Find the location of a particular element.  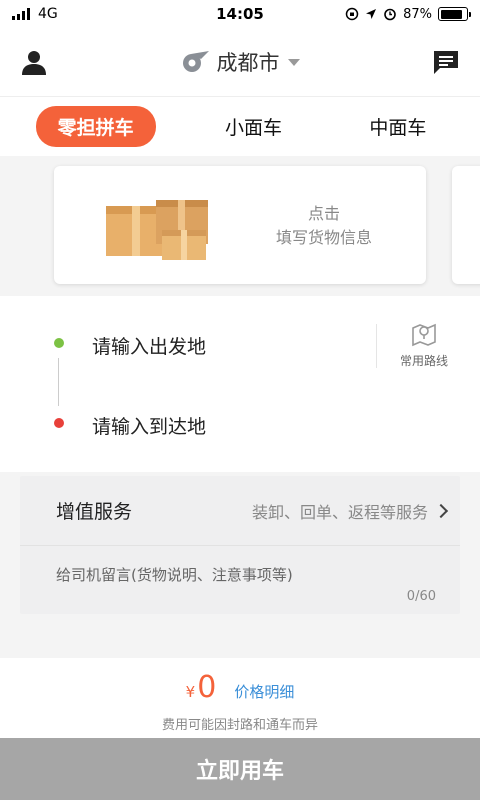

status-time: 14:05 is located at coordinates (240, 14).